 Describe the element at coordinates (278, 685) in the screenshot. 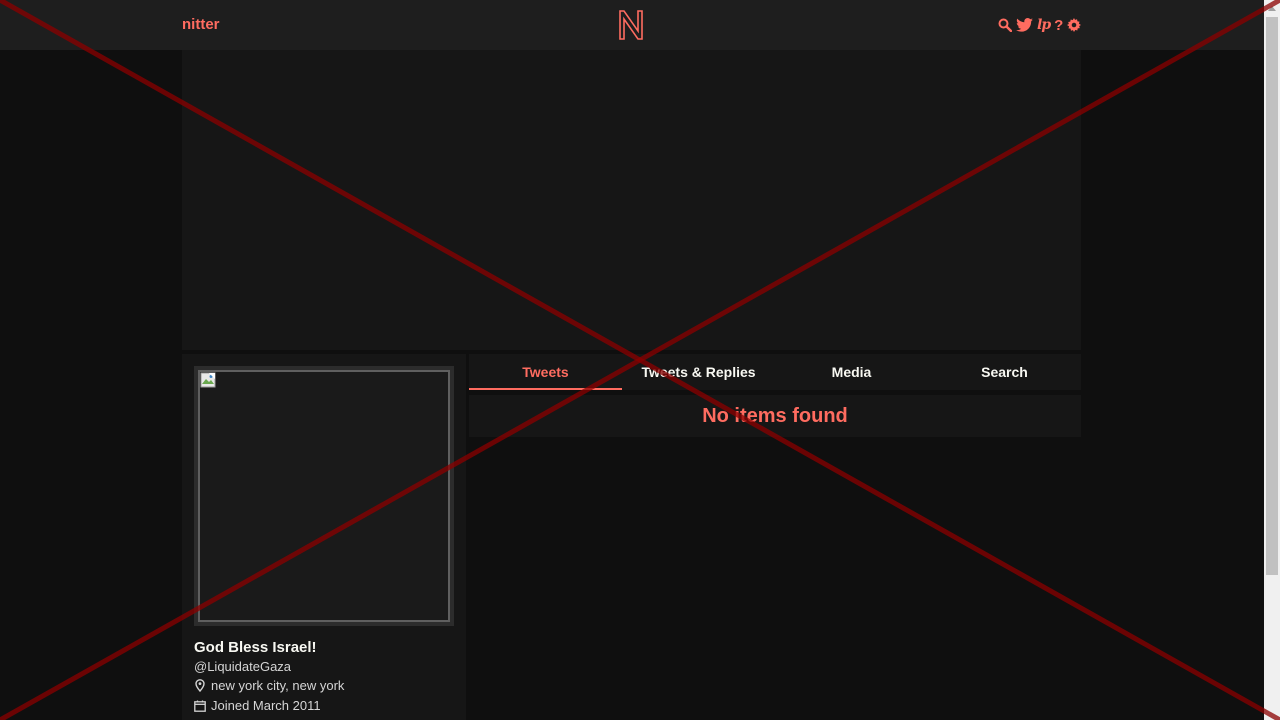

I see `profile-location-text: new york city, new york` at that location.